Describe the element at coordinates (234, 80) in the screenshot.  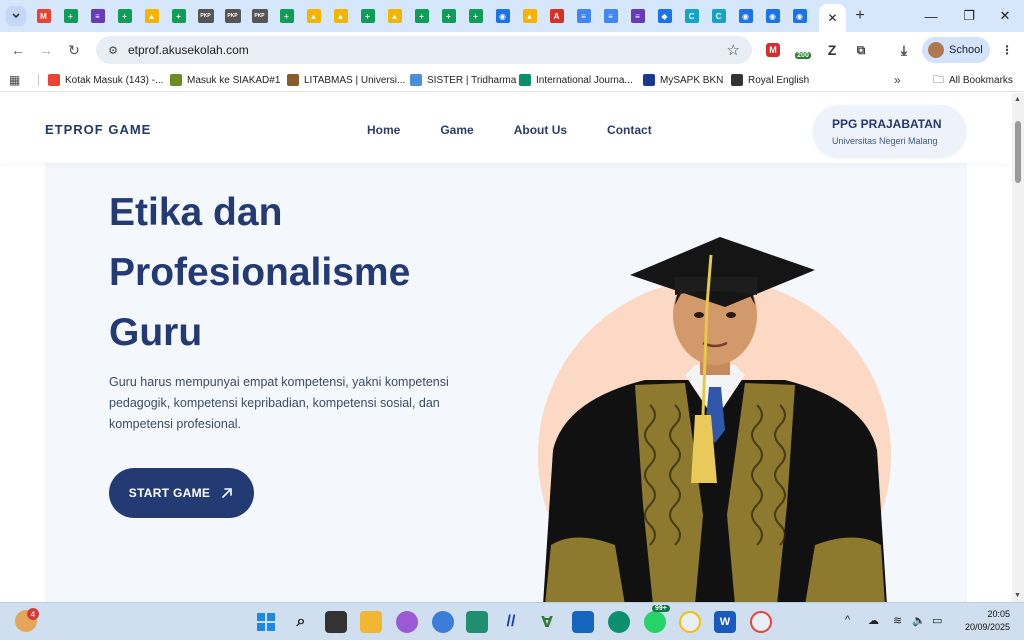
I see `bookmark-label: Masuk ke SIAKAD#1` at that location.